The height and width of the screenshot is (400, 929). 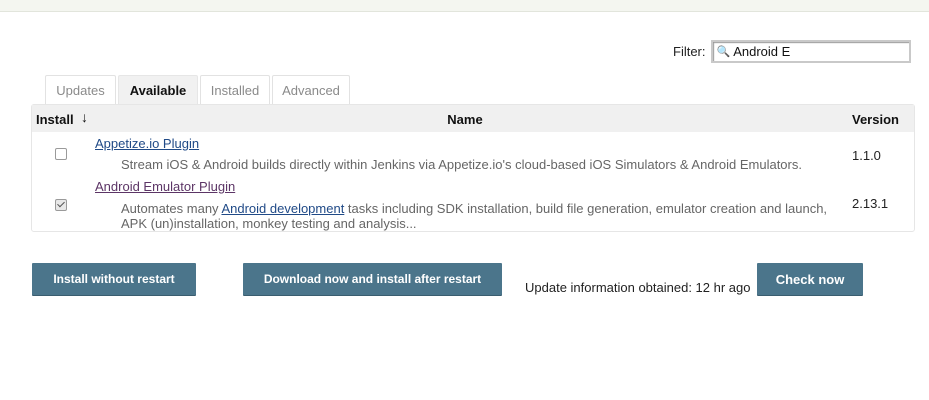 What do you see at coordinates (282, 208) in the screenshot?
I see `description-link: Android development` at bounding box center [282, 208].